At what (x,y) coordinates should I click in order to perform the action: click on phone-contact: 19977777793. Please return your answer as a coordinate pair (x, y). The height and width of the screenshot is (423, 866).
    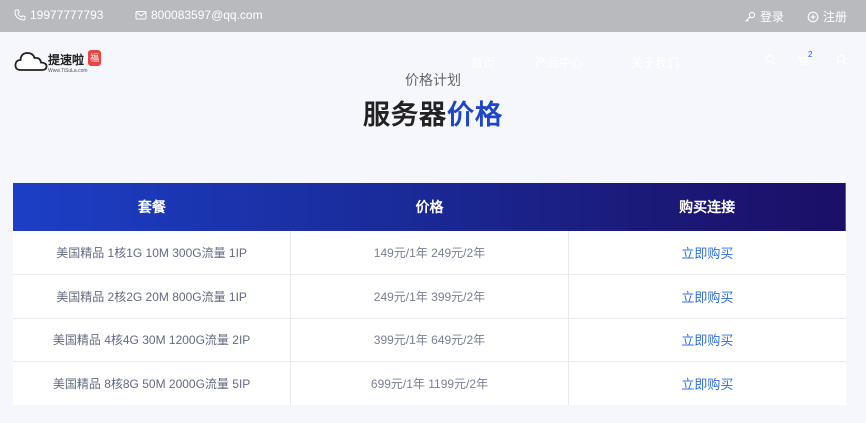
    Looking at the image, I should click on (58, 15).